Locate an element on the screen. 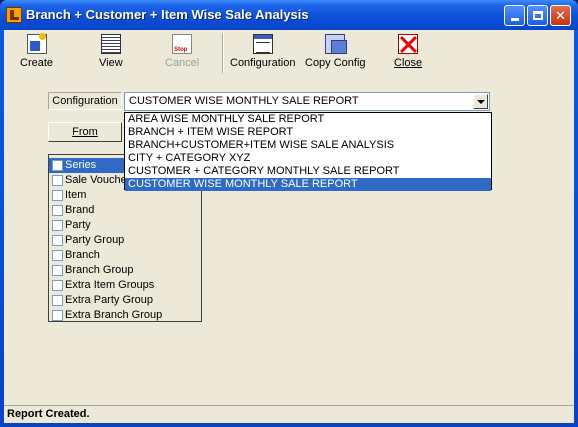 The image size is (578, 427). dropdown-option: CITY + CATEGORY XYZ is located at coordinates (308, 158).